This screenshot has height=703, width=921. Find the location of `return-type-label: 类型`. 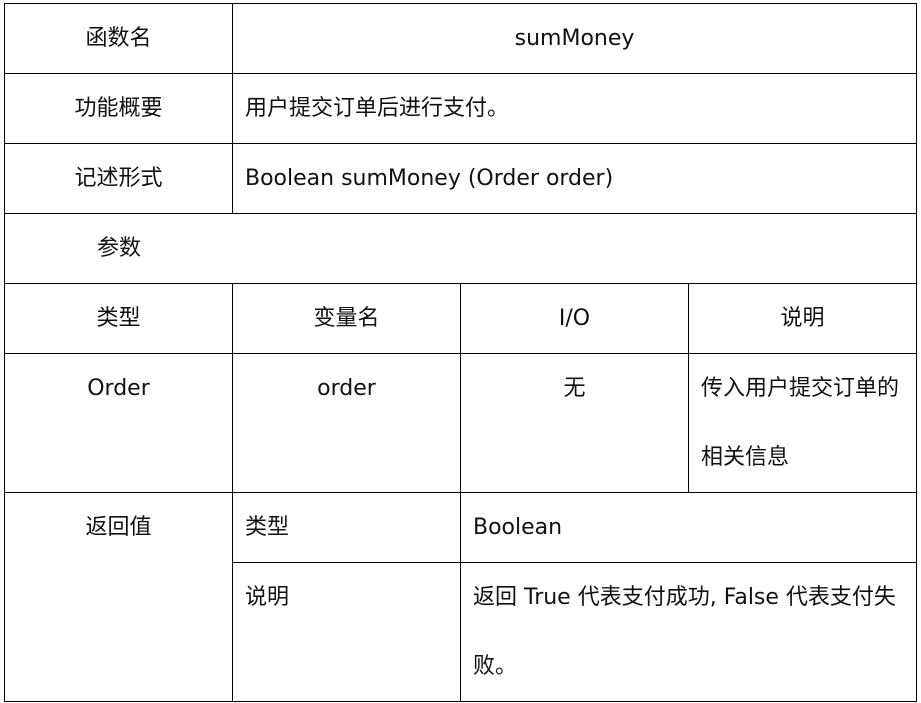

return-type-label: 类型 is located at coordinates (346, 527).